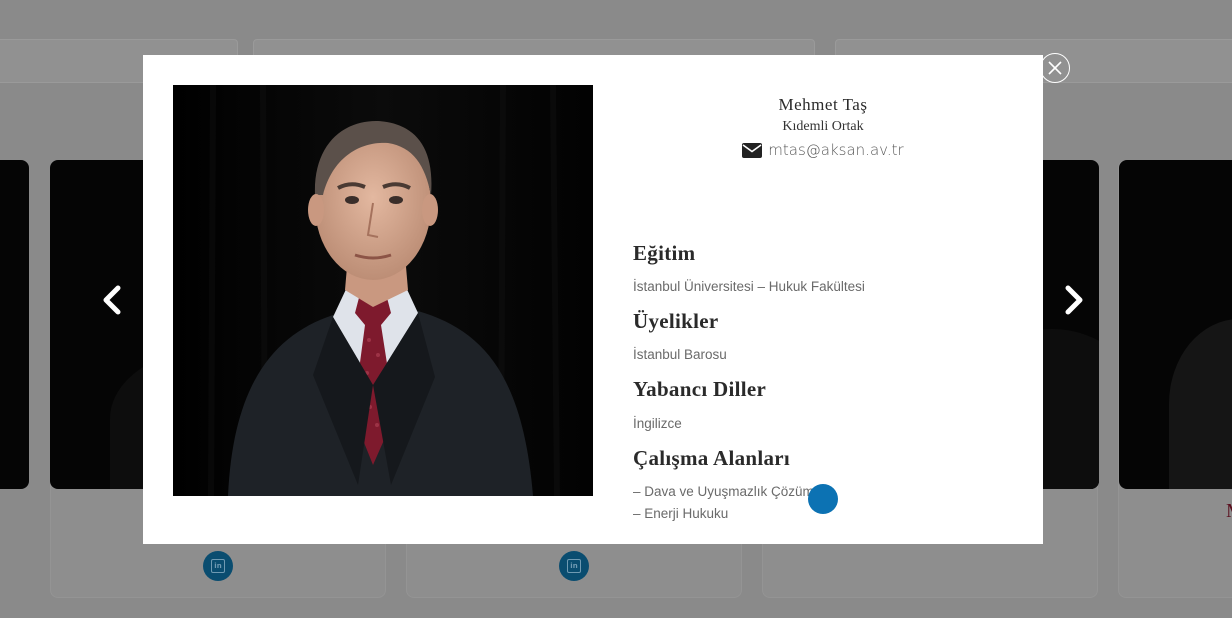 The height and width of the screenshot is (618, 1232). Describe the element at coordinates (823, 499) in the screenshot. I see `carousel-dot` at that location.